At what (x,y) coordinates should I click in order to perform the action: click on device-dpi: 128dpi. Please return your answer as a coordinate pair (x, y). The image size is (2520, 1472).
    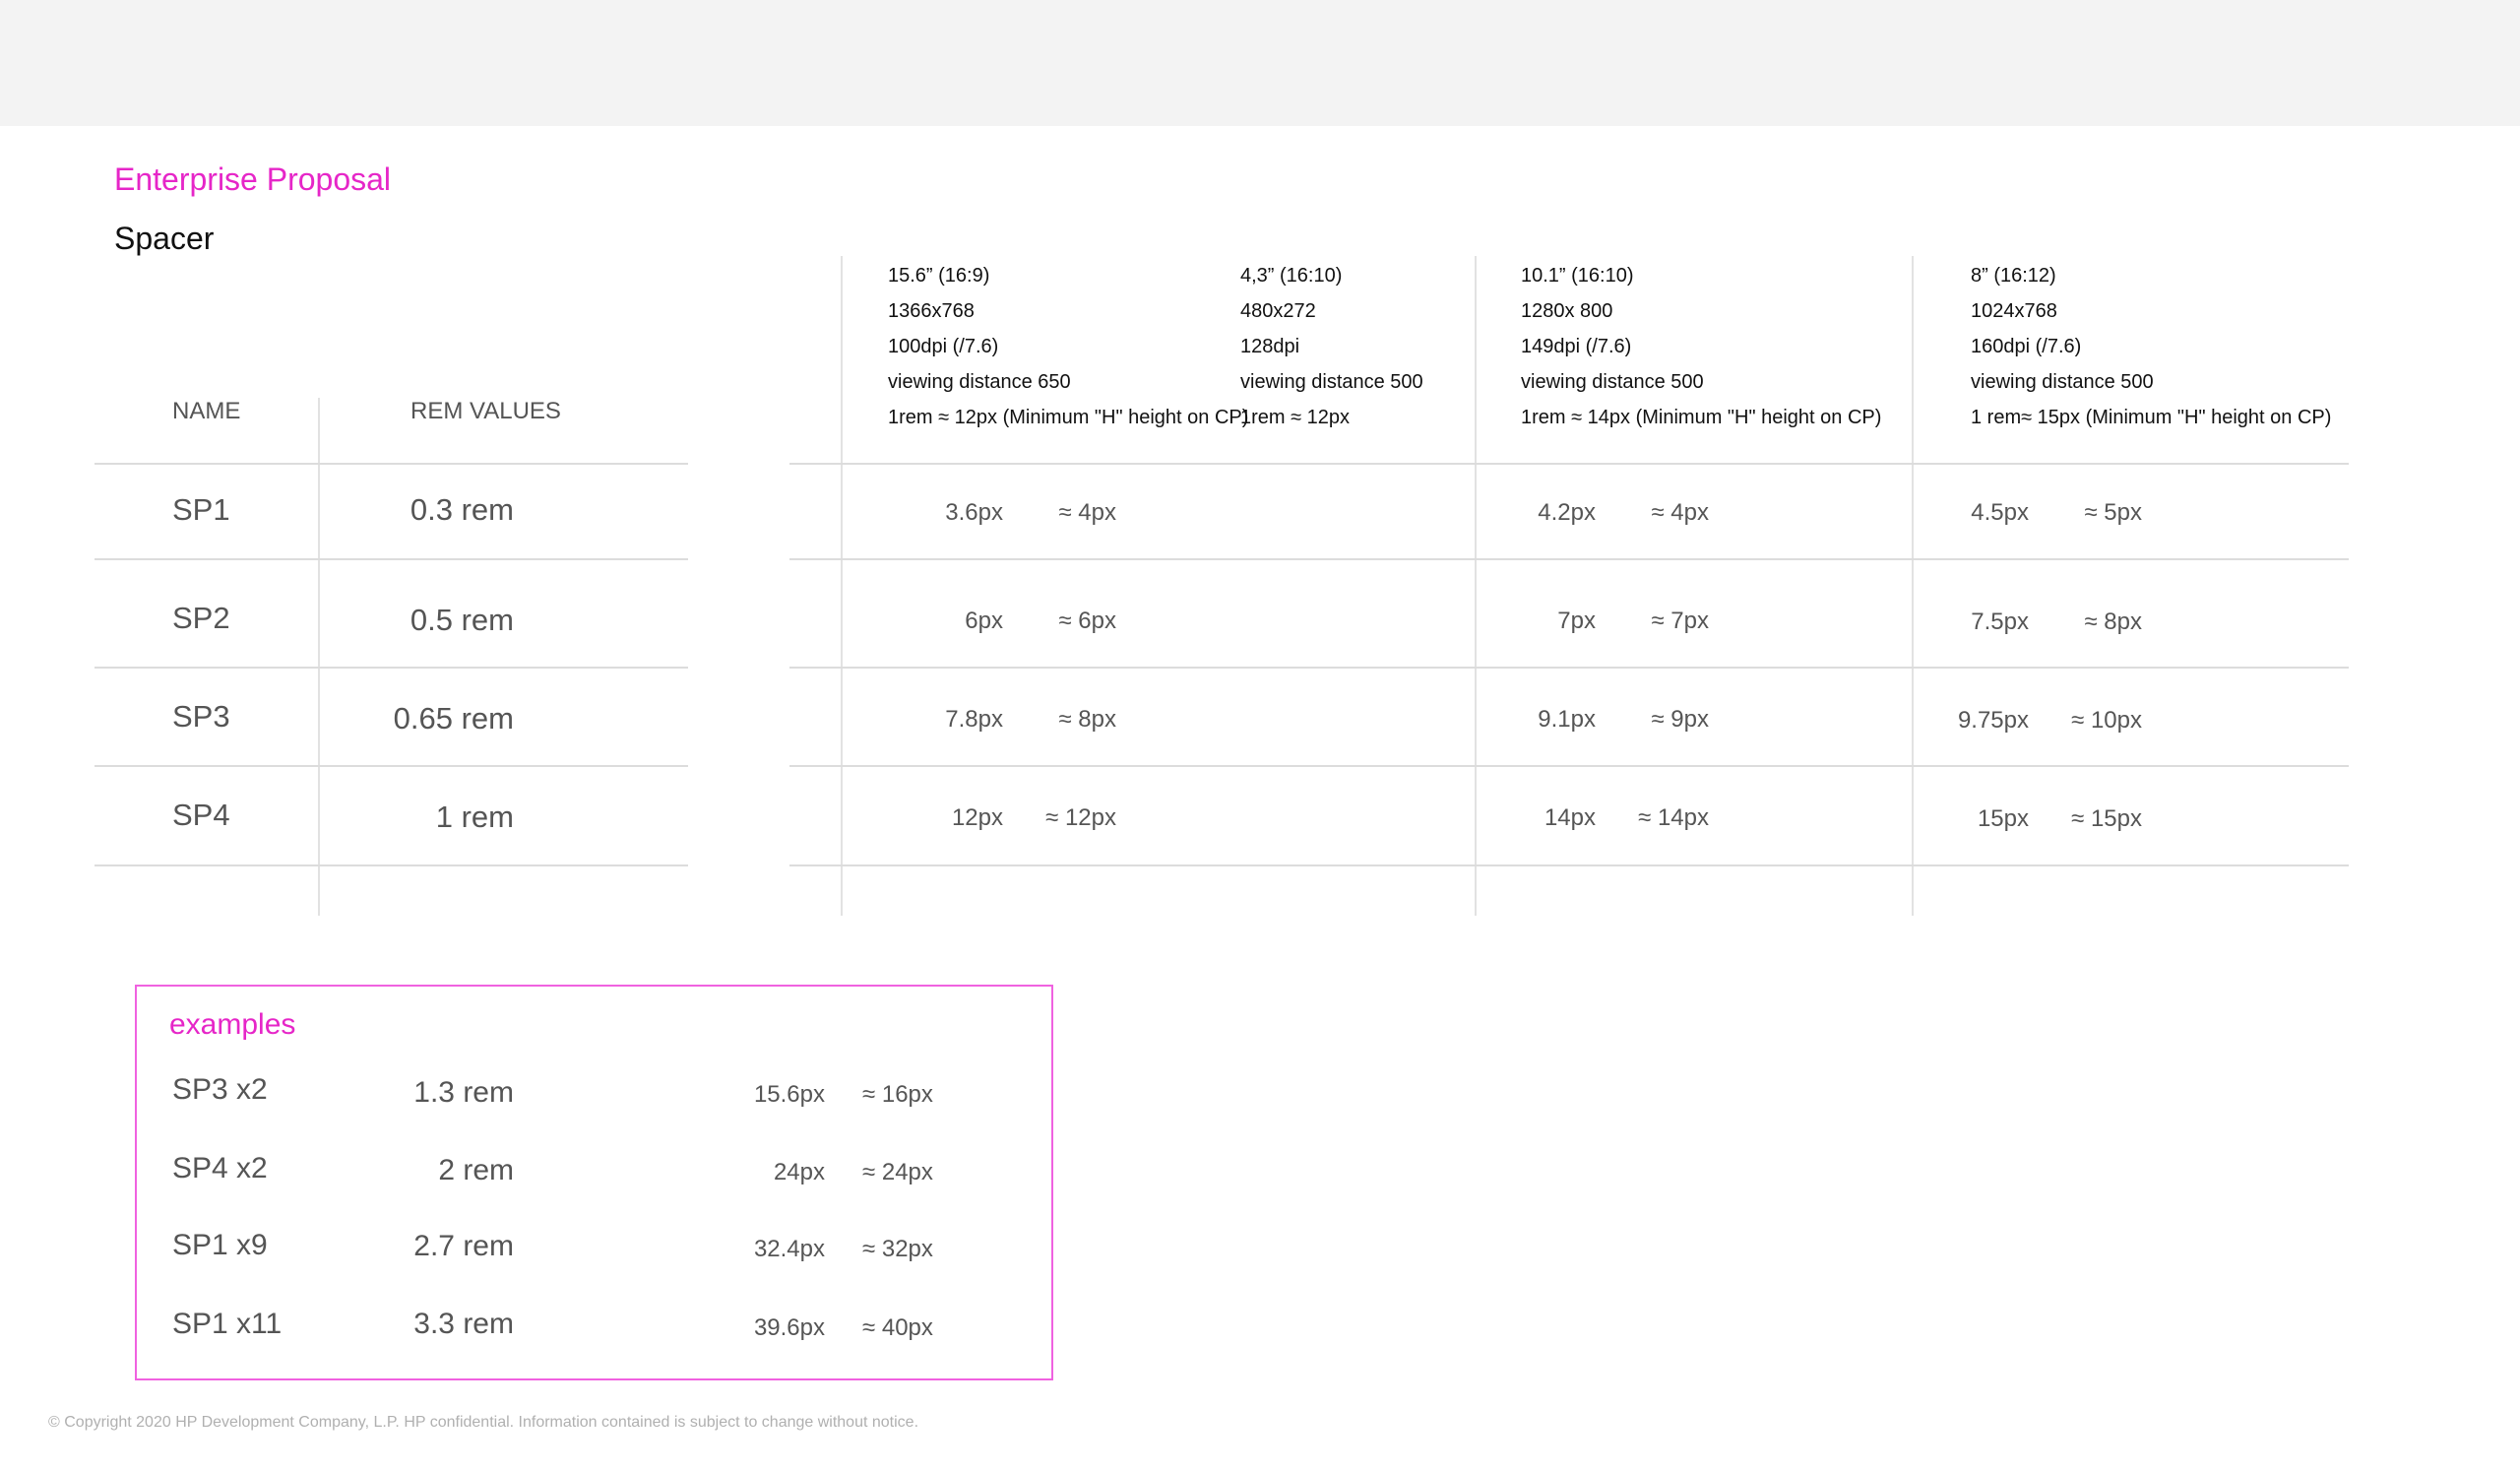
    Looking at the image, I should click on (1270, 346).